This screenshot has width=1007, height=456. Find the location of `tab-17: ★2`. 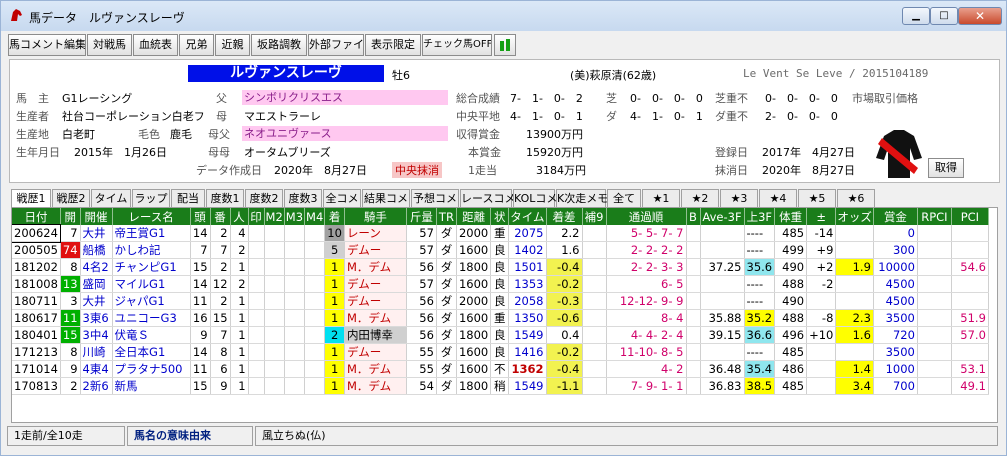

tab-17: ★2 is located at coordinates (700, 198).